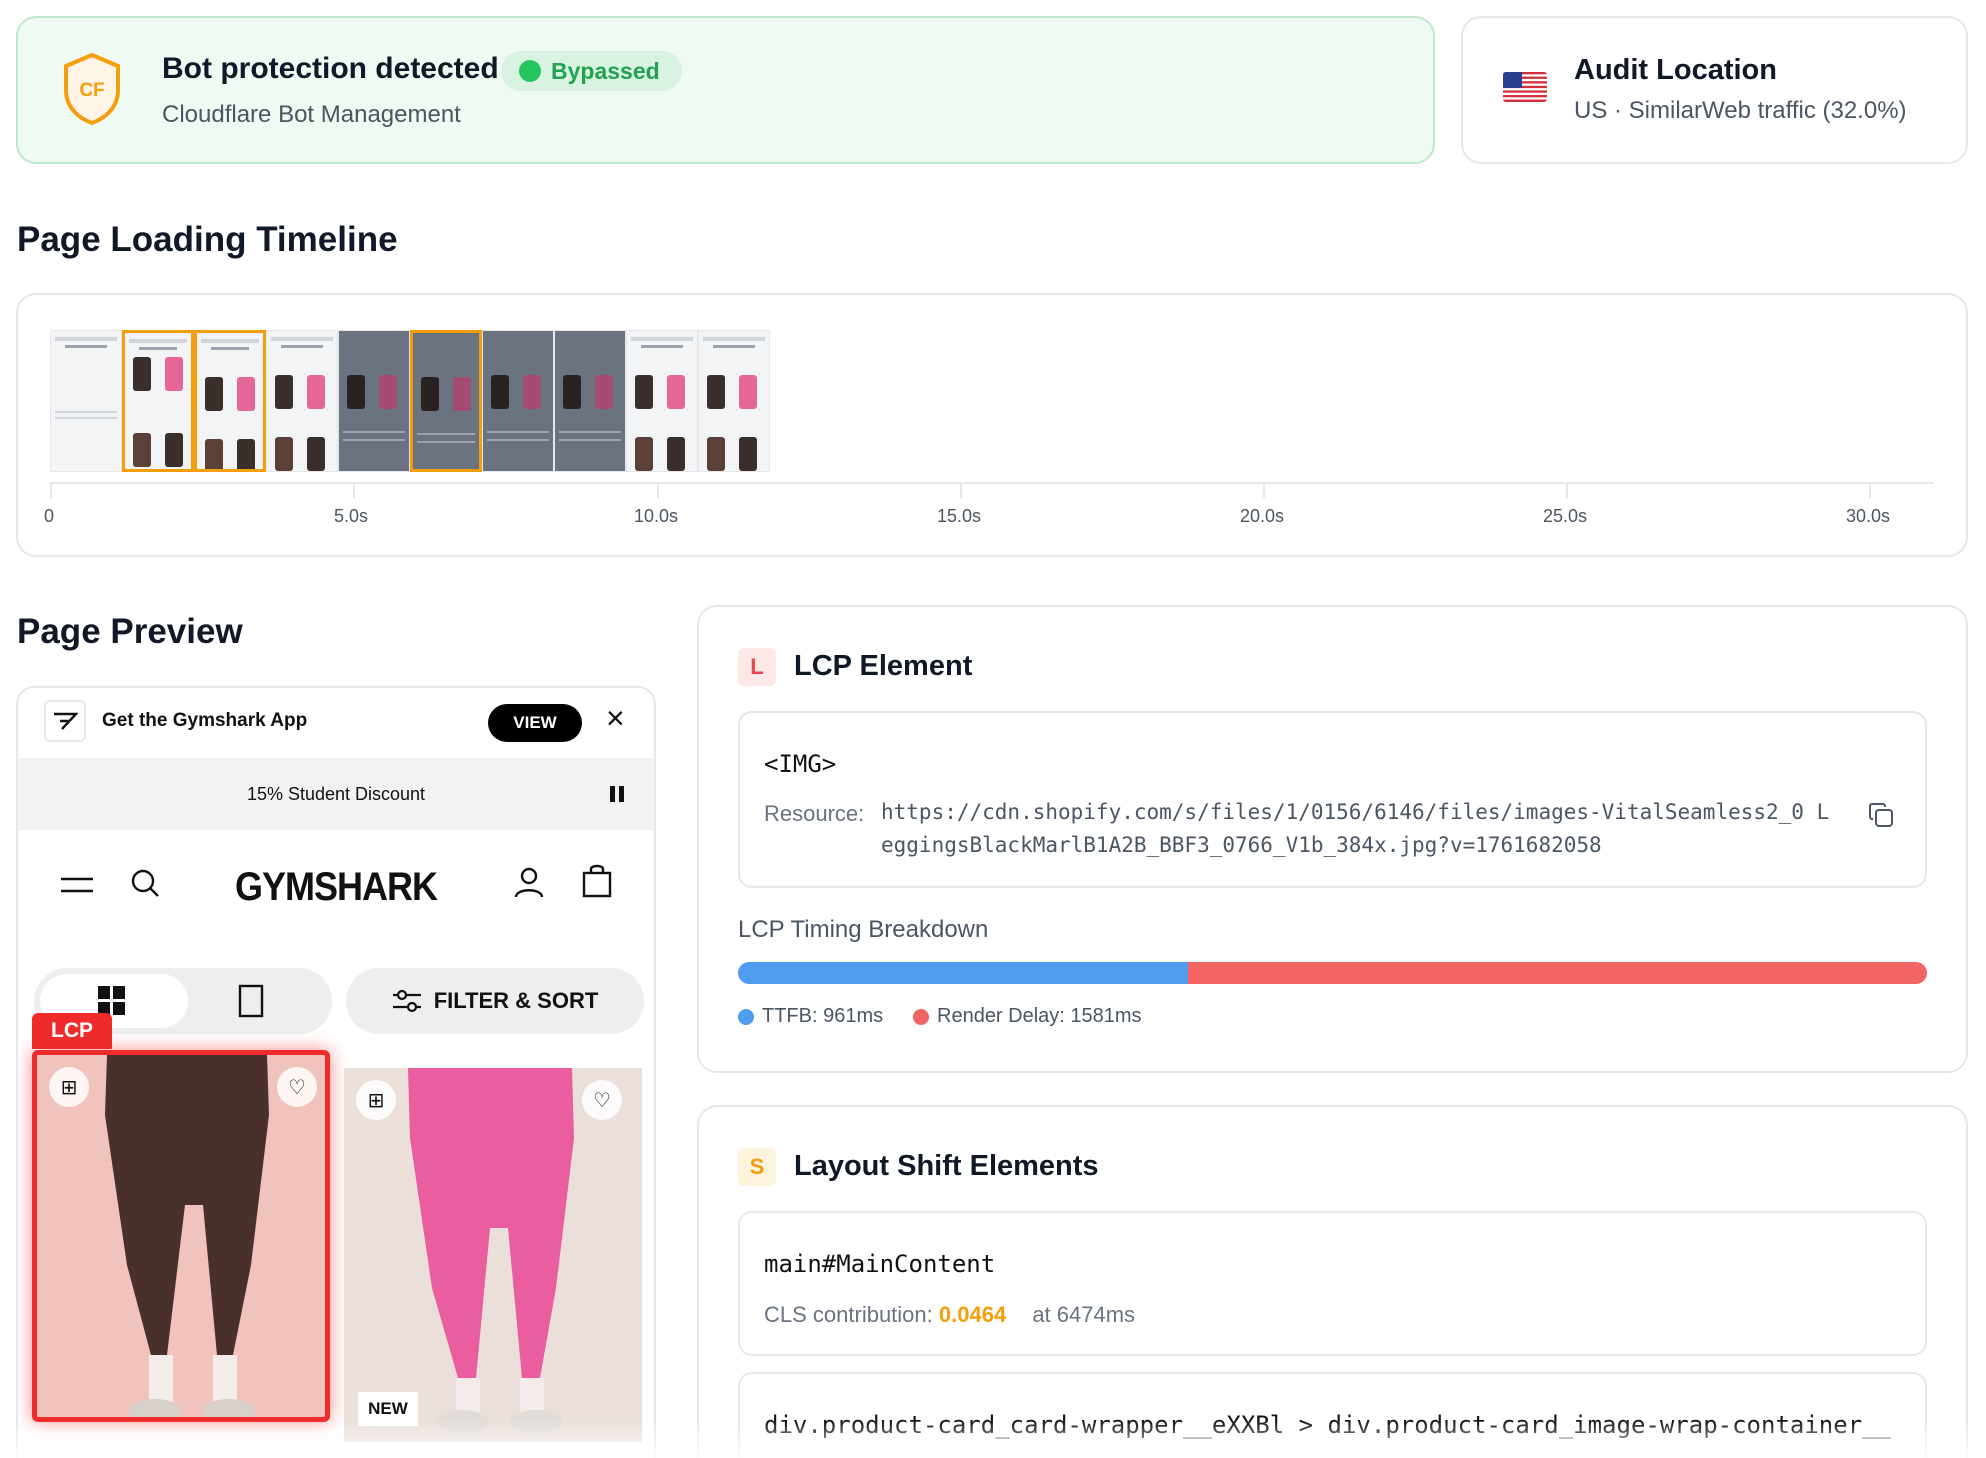  What do you see at coordinates (725, 90) in the screenshot?
I see `bot-protection-card` at bounding box center [725, 90].